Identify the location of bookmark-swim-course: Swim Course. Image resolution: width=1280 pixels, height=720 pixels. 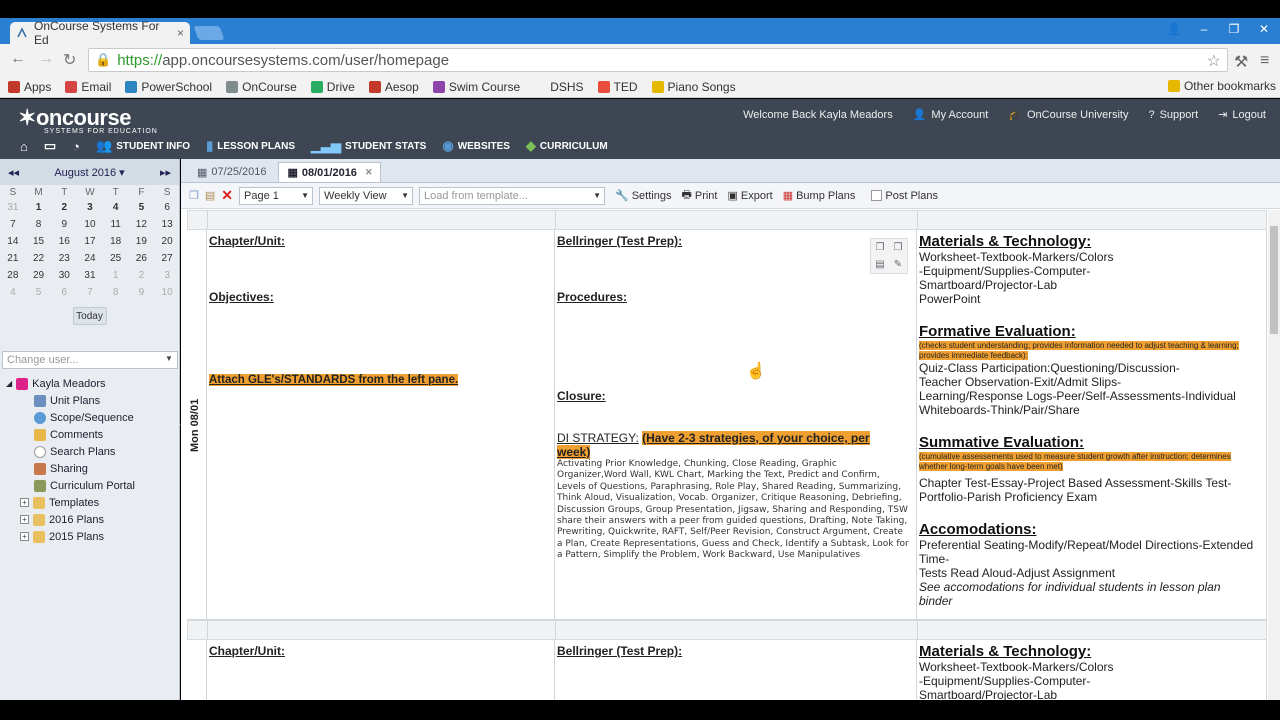
(476, 87).